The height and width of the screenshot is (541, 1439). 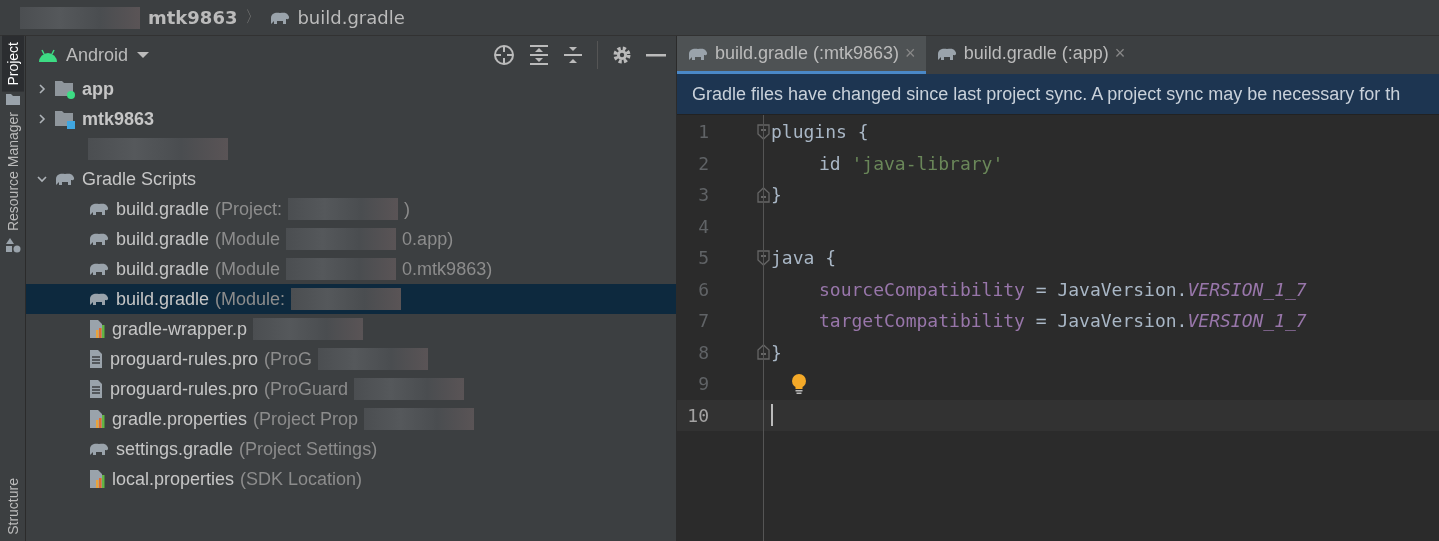 What do you see at coordinates (12, 64) in the screenshot?
I see `tool-window-tab: Project` at bounding box center [12, 64].